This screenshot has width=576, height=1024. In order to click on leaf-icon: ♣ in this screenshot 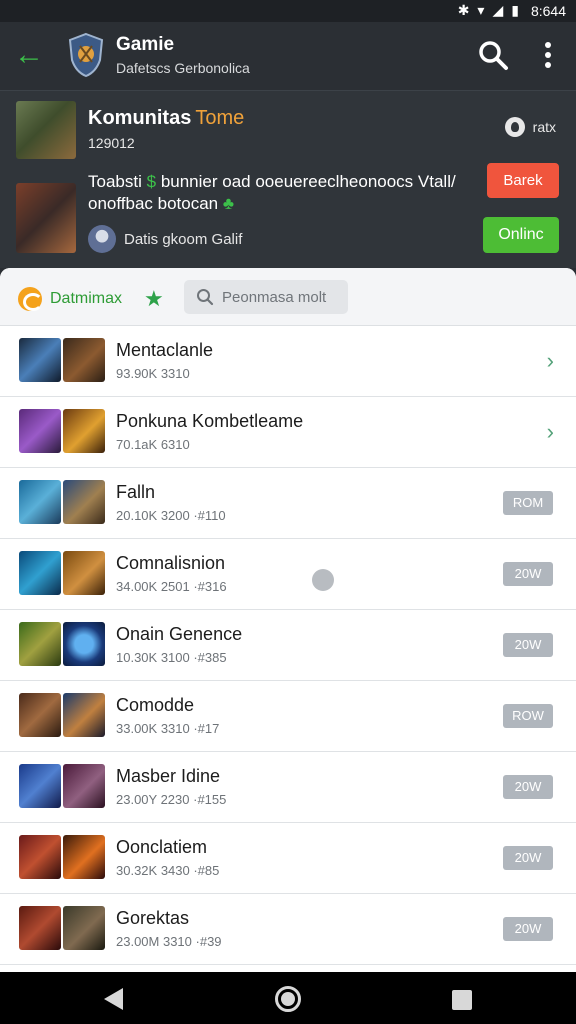, I will do `click(228, 203)`.